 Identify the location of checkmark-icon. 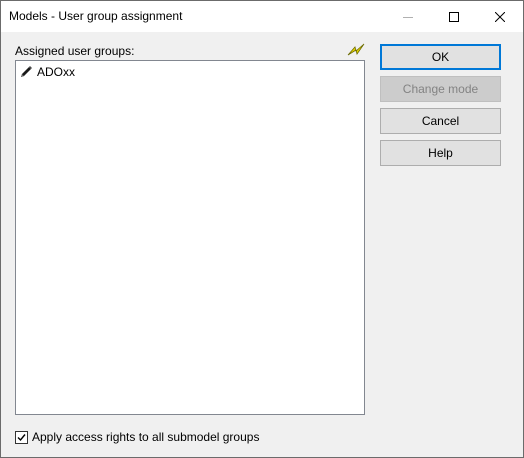
(21, 437).